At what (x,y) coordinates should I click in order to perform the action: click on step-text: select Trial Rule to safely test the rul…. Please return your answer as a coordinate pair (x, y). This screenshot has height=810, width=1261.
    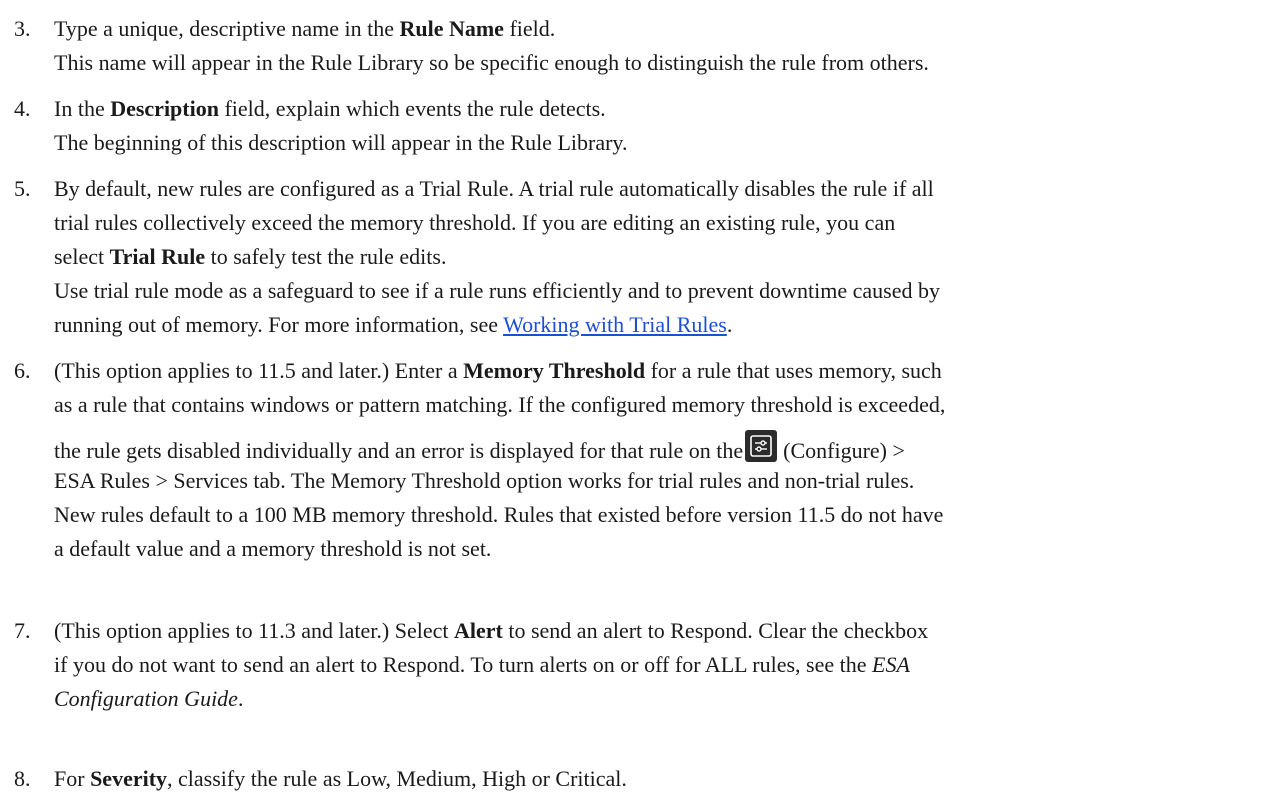
    Looking at the image, I should click on (250, 256).